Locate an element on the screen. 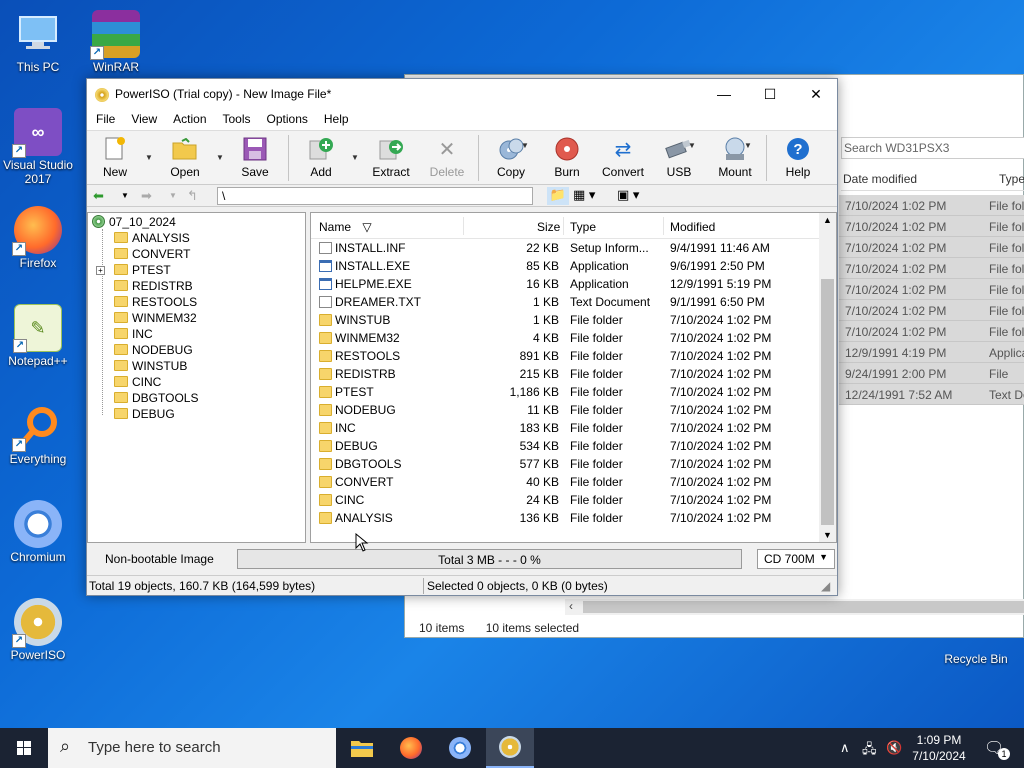  horizontal-scrollbar: ‹ is located at coordinates (794, 607).